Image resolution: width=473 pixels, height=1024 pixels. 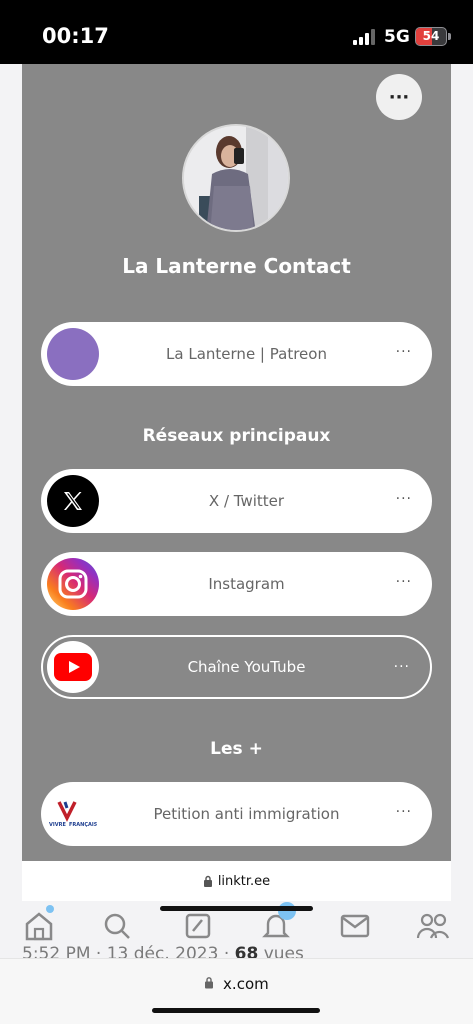 I want to click on link-patreon: La Lanterne | Patreon ···, so click(x=236, y=354).